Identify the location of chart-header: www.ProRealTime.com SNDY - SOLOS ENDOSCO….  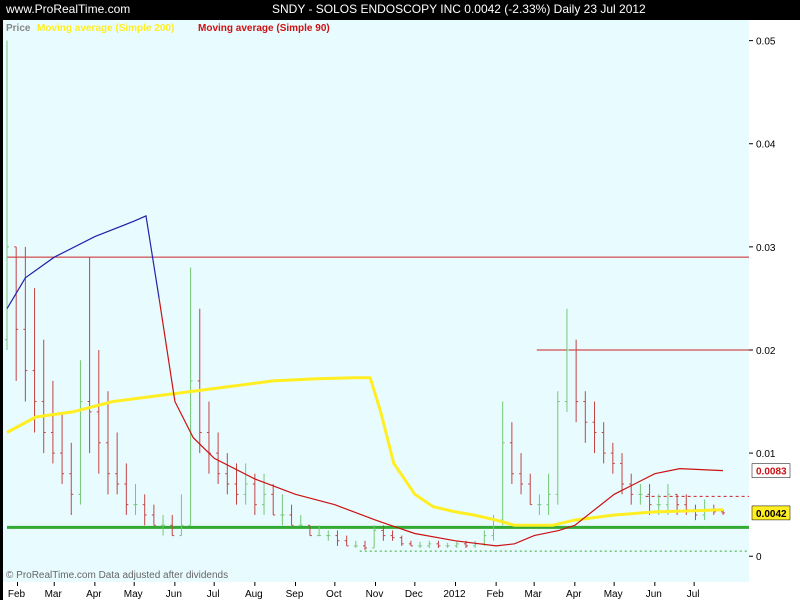
(400, 9).